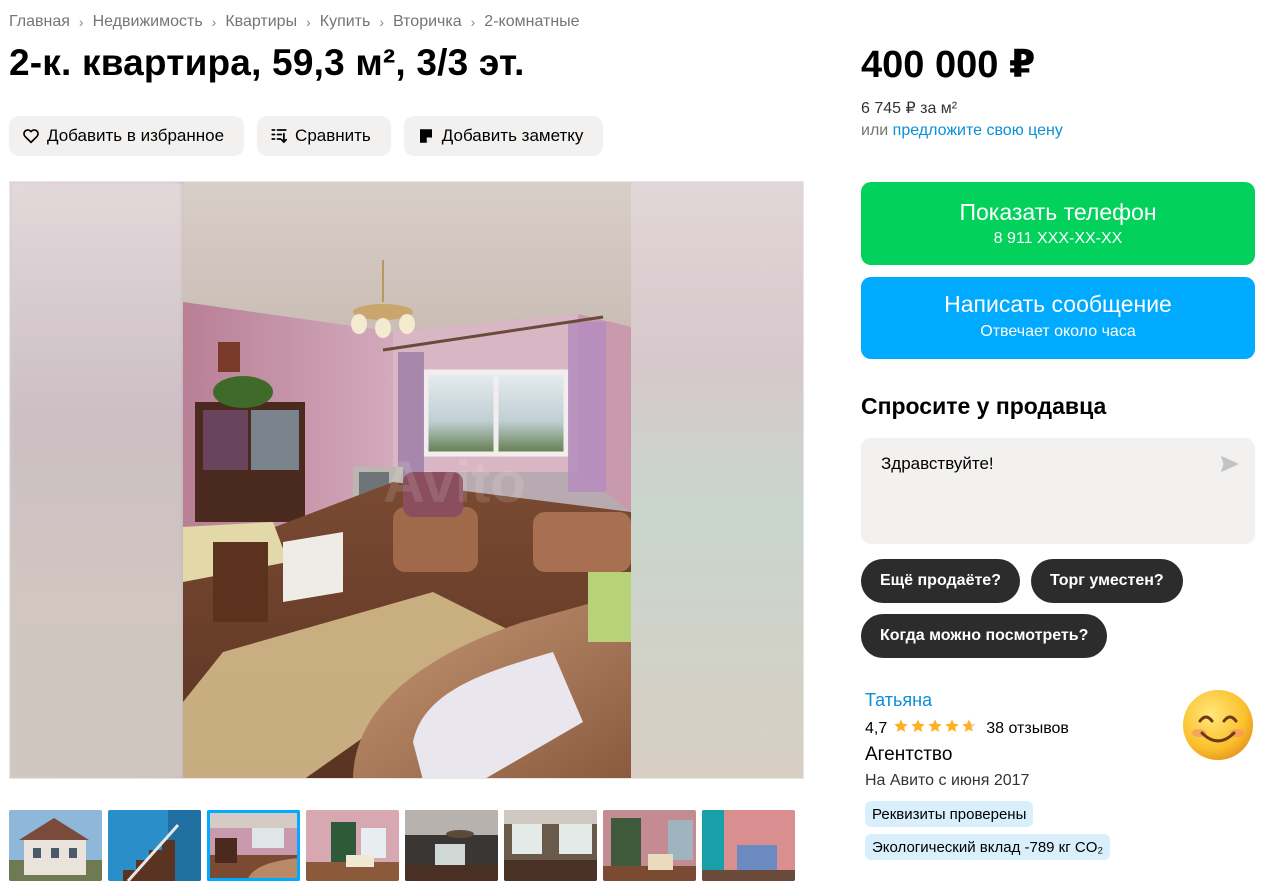 This screenshot has width=1287, height=881. What do you see at coordinates (1058, 331) in the screenshot?
I see `response-time: Отвечает около часа` at bounding box center [1058, 331].